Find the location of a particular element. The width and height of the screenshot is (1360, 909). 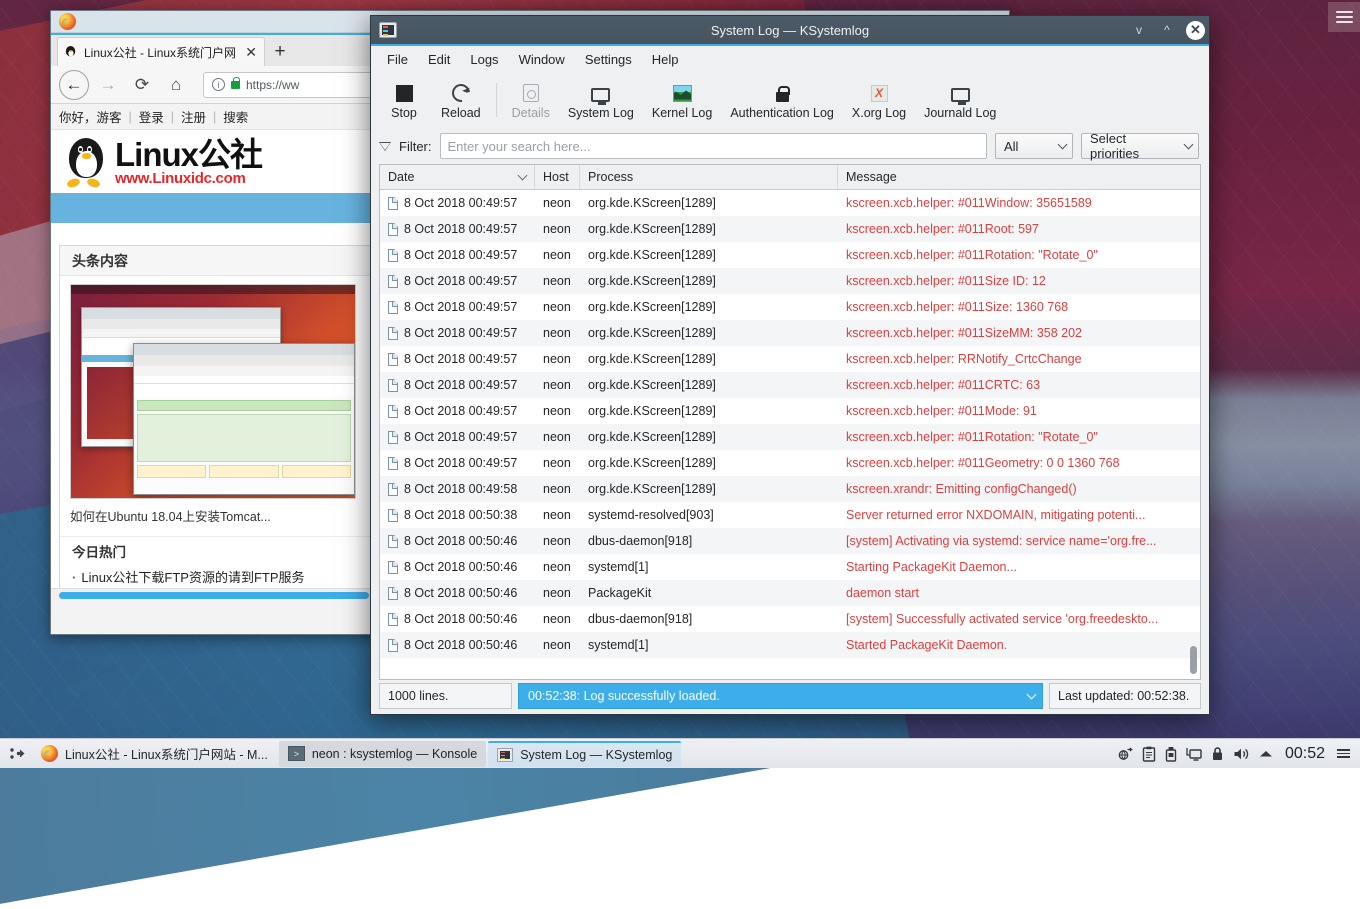

cell-process: dbus-daemon[918] is located at coordinates (709, 619).